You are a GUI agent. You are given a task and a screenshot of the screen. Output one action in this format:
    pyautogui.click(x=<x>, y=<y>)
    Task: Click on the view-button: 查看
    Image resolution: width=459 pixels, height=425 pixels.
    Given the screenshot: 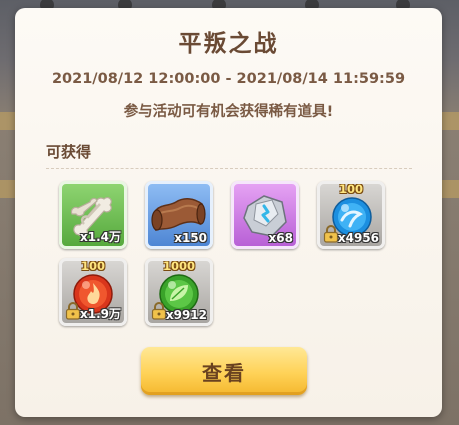 What is the action you would take?
    pyautogui.click(x=224, y=371)
    